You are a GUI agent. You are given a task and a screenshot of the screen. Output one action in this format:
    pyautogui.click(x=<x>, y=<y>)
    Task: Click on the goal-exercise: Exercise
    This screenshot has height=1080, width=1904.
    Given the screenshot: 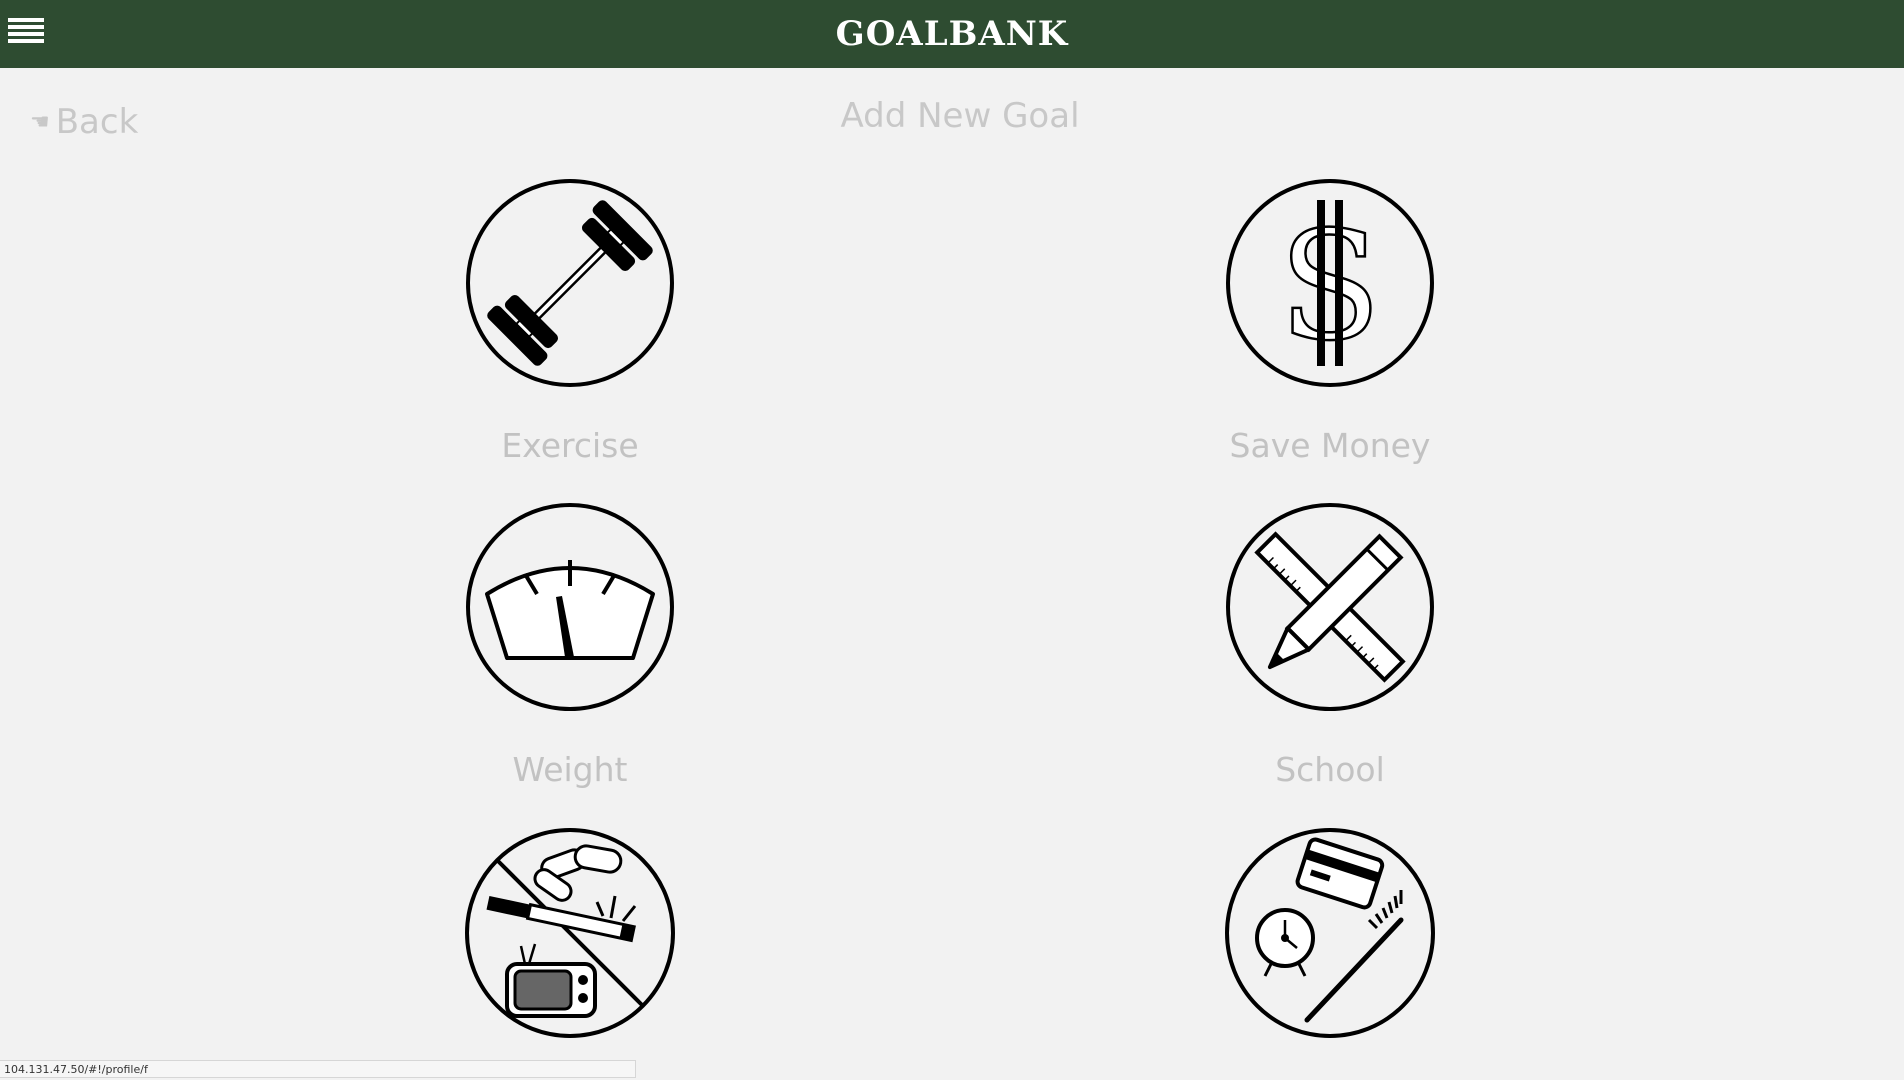 What is the action you would take?
    pyautogui.click(x=570, y=321)
    